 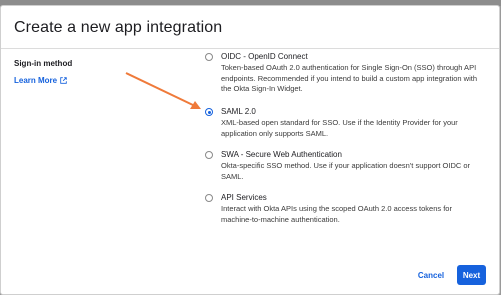 I want to click on dialog-title: Create a new app integration, so click(x=118, y=27).